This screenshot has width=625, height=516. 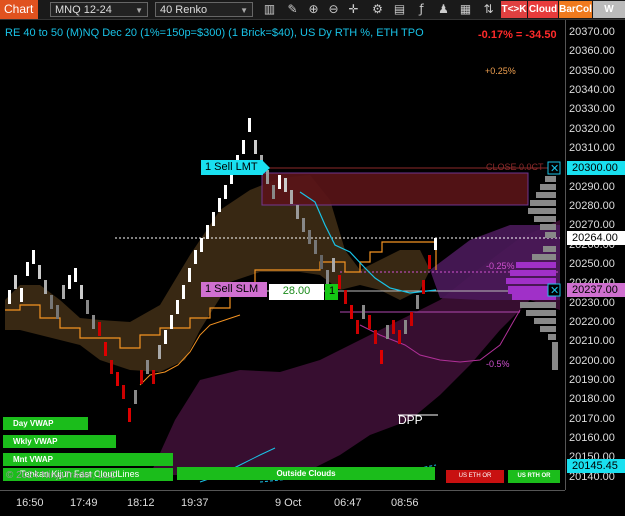 I want to click on price-tick: 20220.00, so click(x=592, y=321).